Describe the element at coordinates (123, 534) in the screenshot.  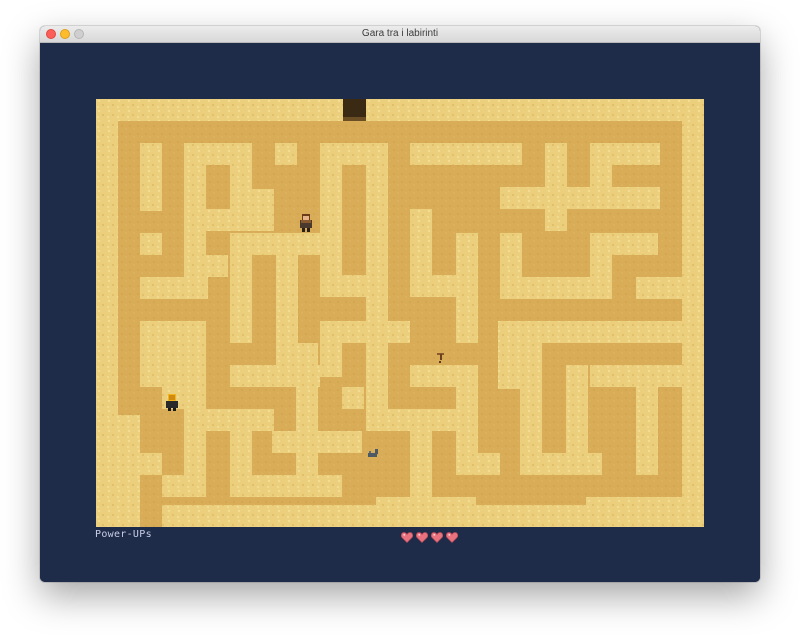
I see `powerups-label: Power-UPs` at that location.